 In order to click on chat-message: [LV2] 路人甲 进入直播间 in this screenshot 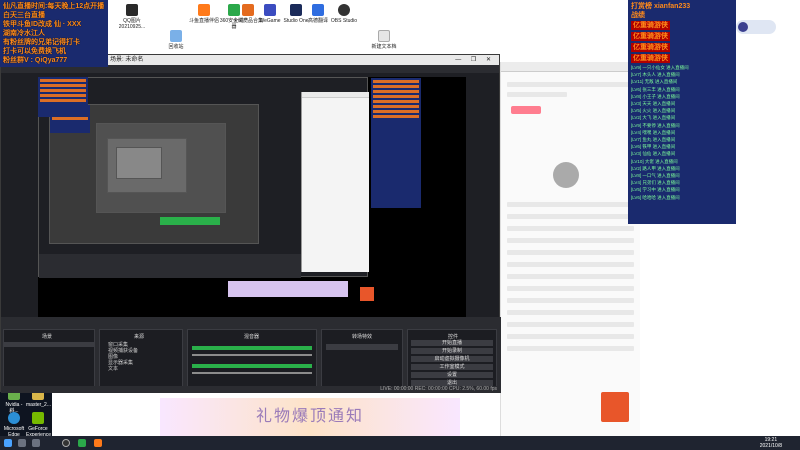, I will do `click(655, 168)`.